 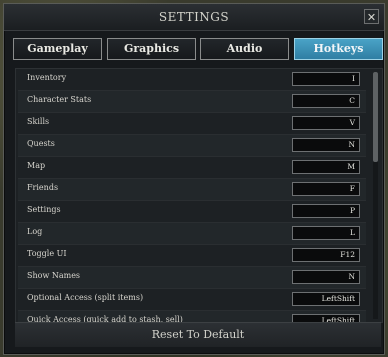 I want to click on hotkey-row-show-names: Show Names N, so click(x=192, y=278).